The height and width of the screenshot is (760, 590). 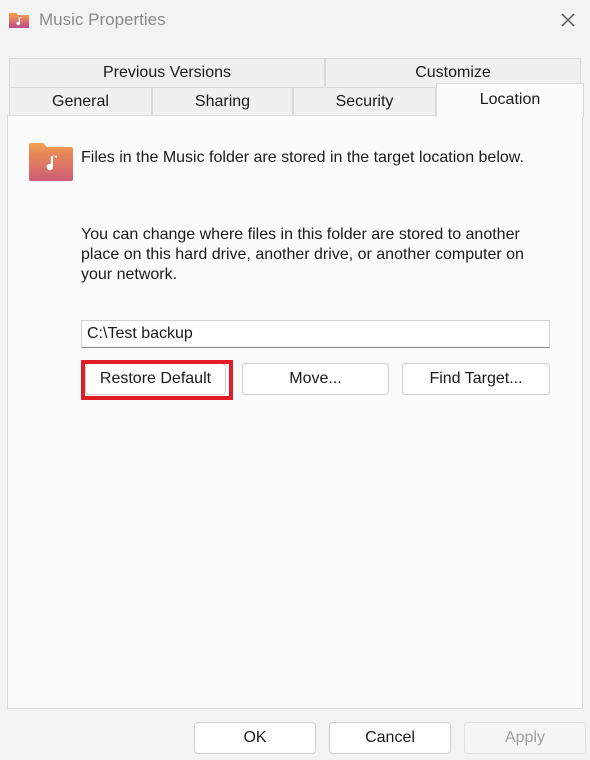 I want to click on apply-button: Apply, so click(x=525, y=738).